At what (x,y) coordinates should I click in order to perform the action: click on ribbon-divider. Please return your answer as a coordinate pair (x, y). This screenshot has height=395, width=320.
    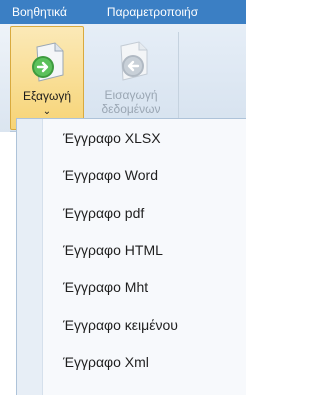
    Looking at the image, I should click on (178, 78).